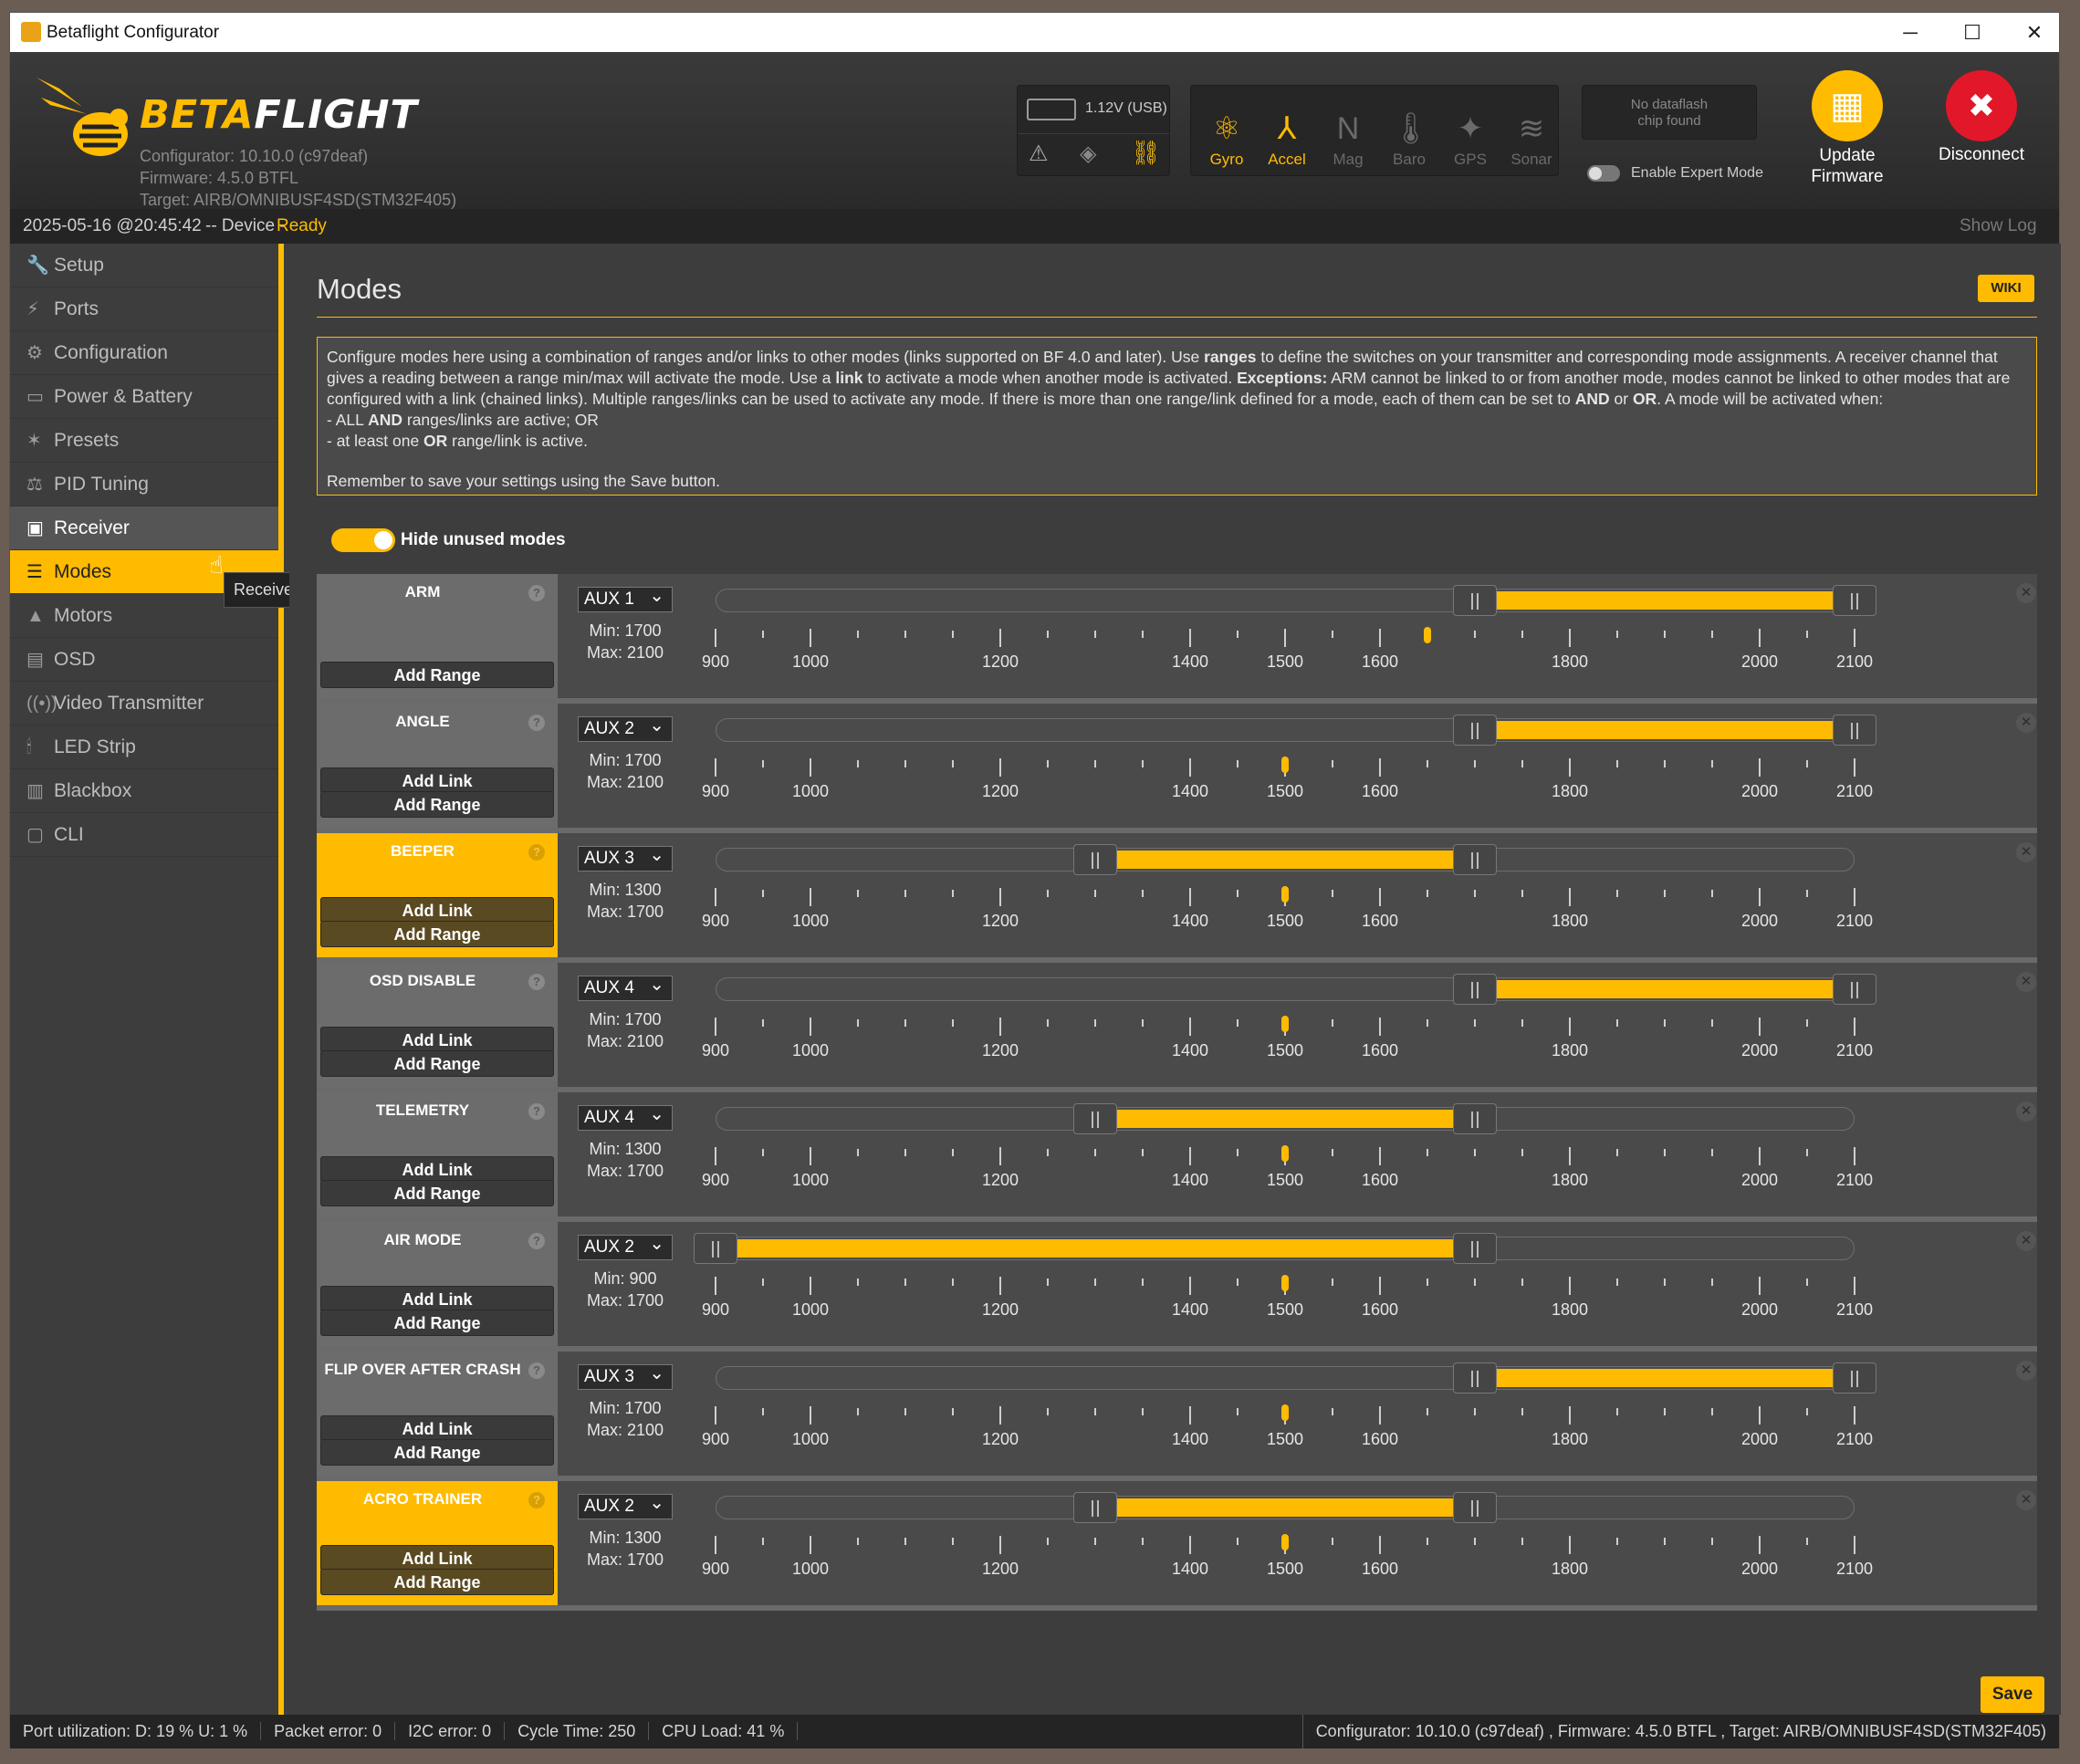  What do you see at coordinates (2034, 32) in the screenshot?
I see `close-window-button: ✕` at bounding box center [2034, 32].